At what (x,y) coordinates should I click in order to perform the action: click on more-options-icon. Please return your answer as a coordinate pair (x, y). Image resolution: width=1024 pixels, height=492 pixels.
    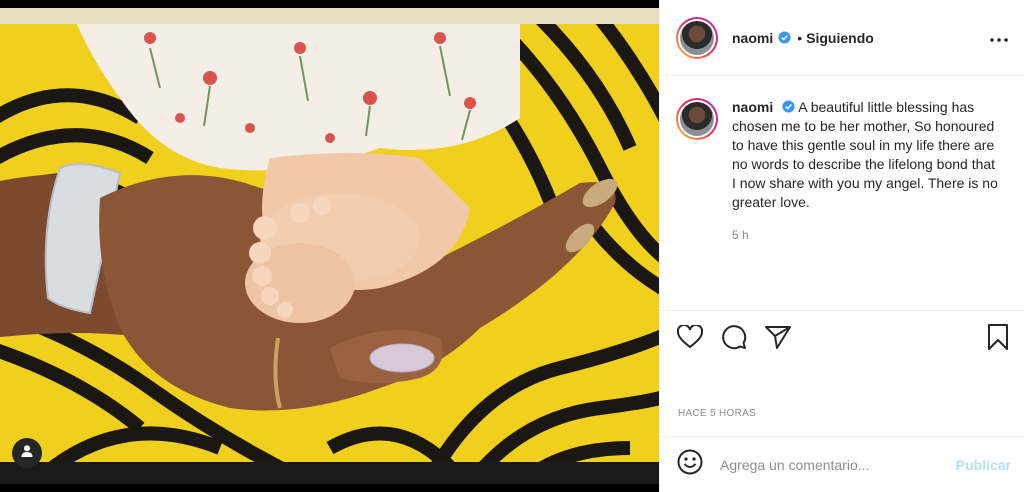
    Looking at the image, I should click on (999, 38).